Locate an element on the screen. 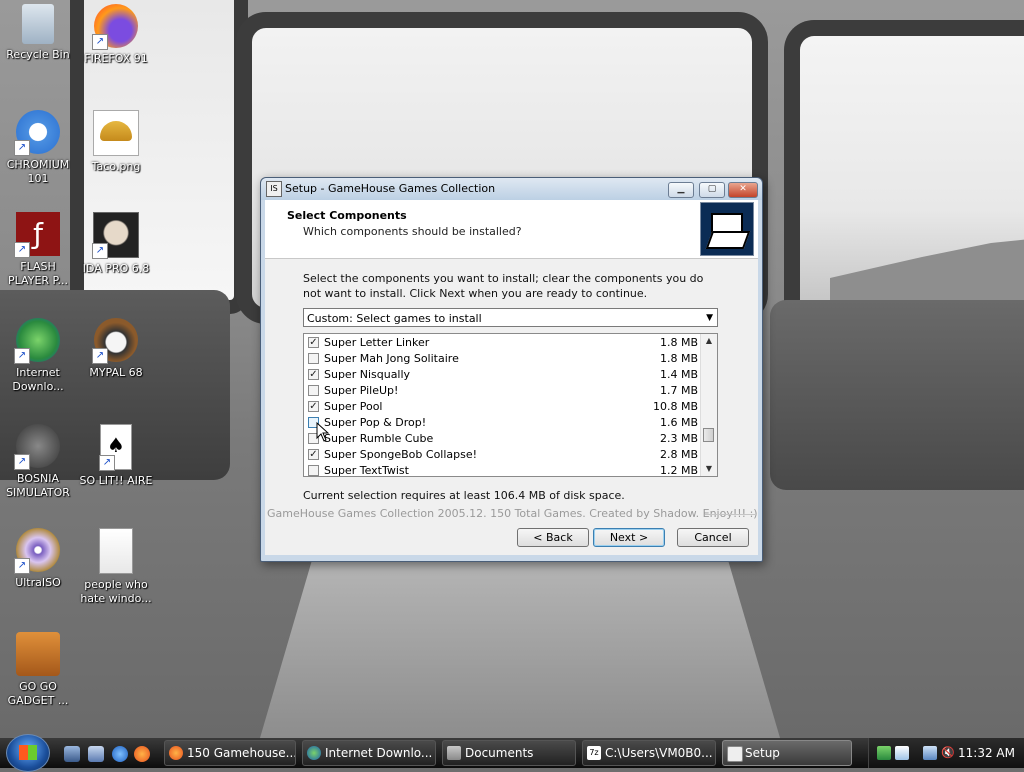  desktop-icon-recycle-bin: Recycle Bin is located at coordinates (38, 33).